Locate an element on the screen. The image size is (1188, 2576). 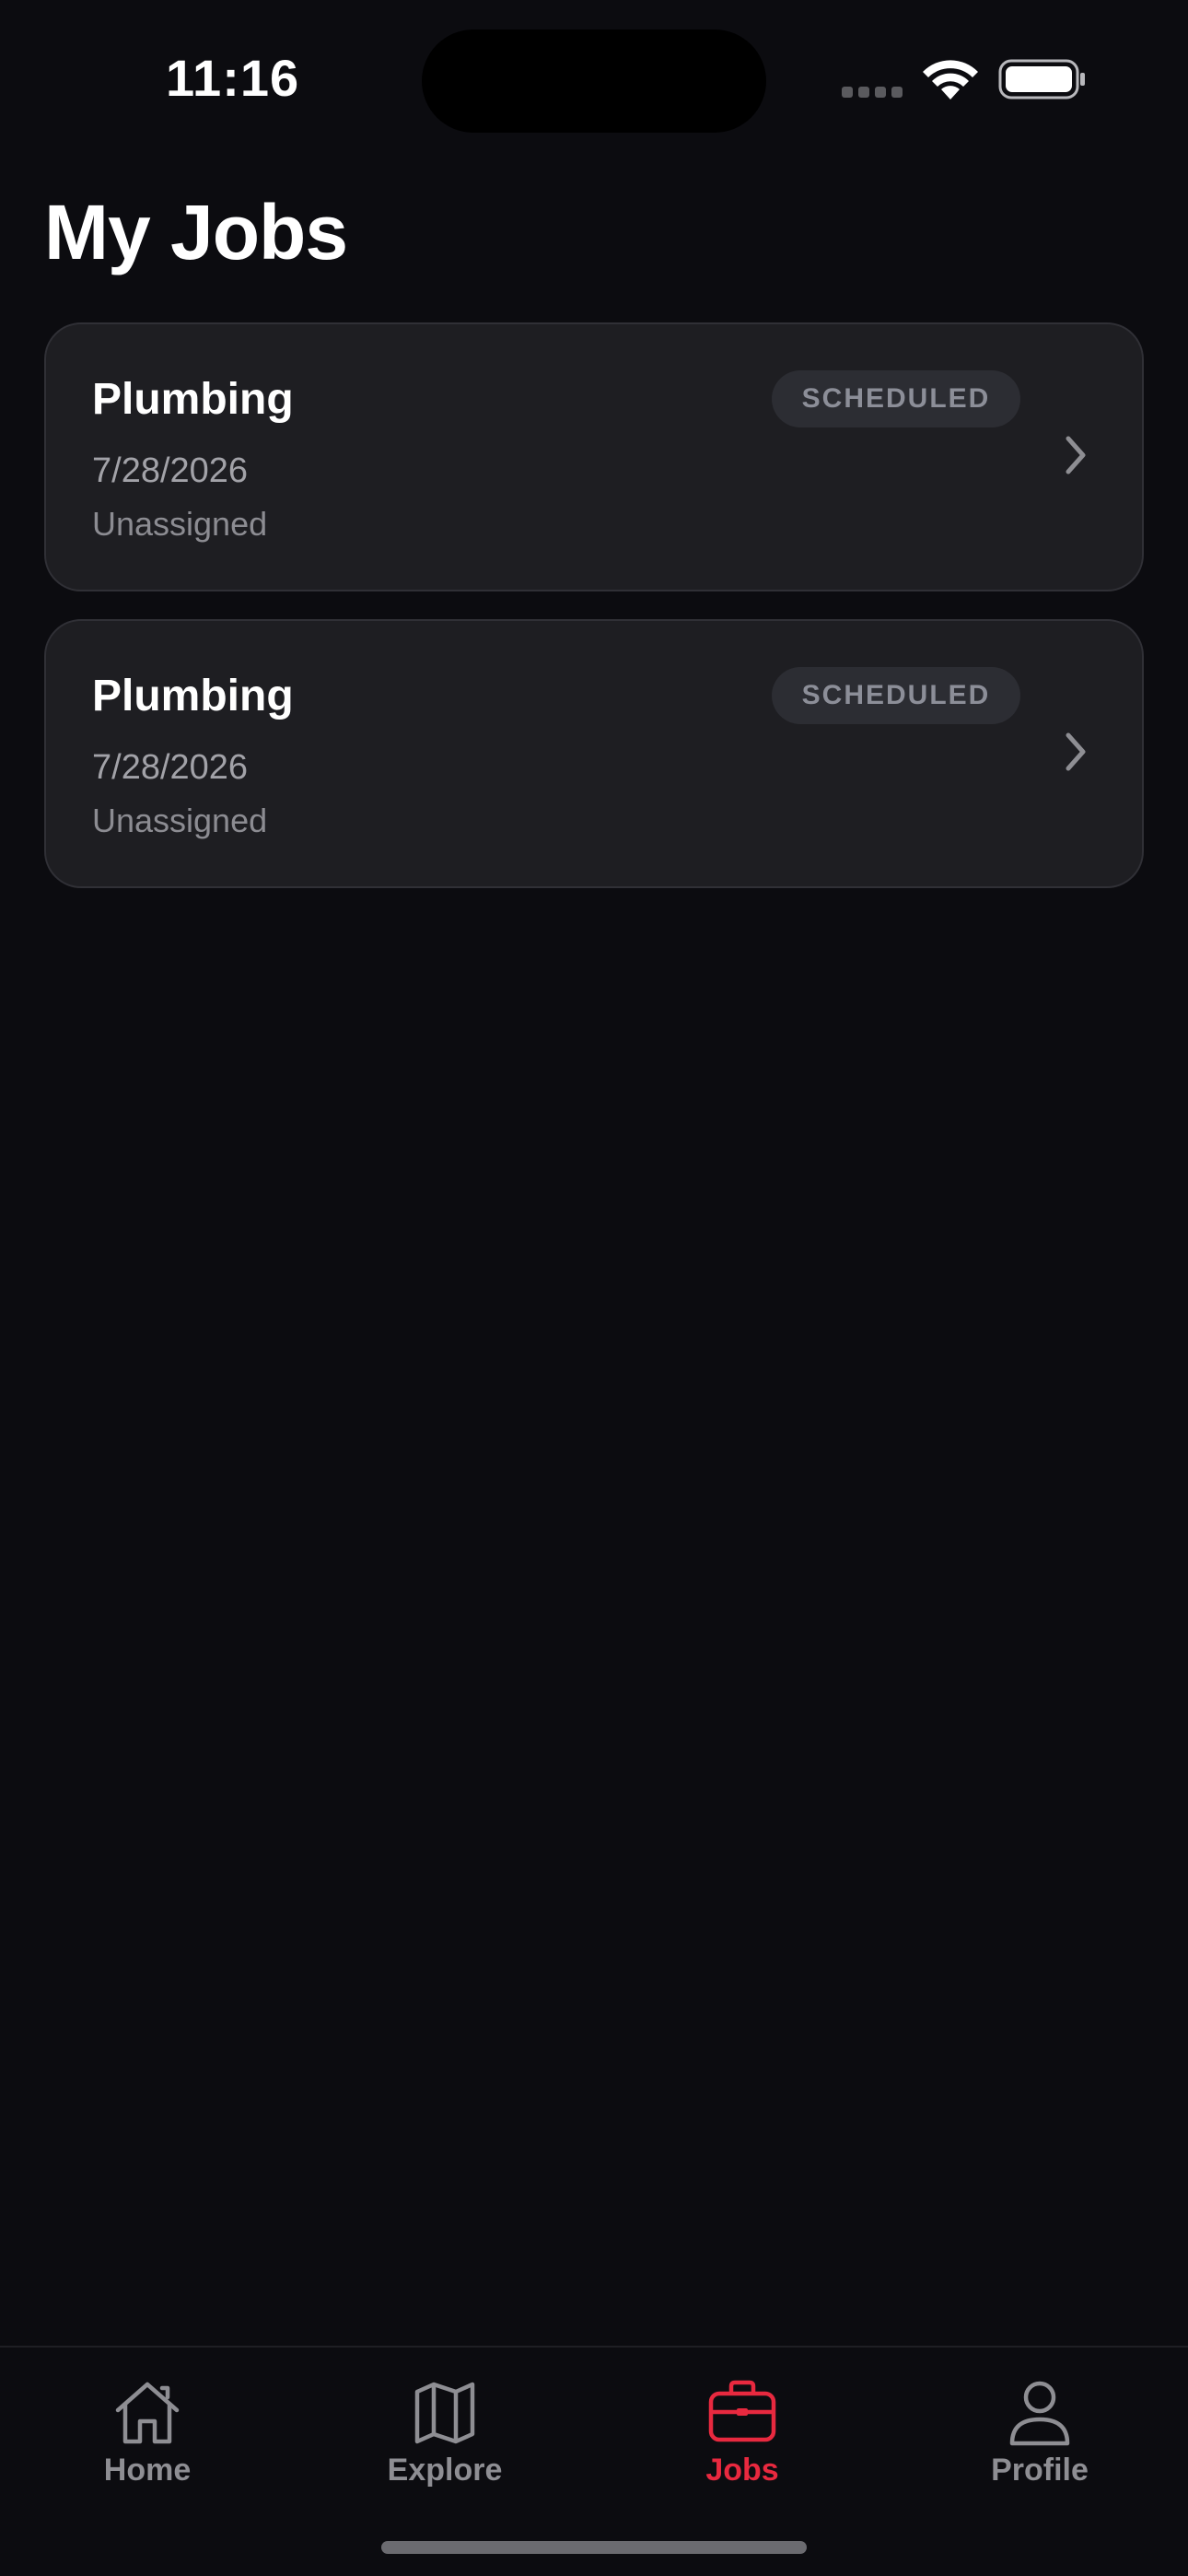
battery-icon is located at coordinates (1041, 79).